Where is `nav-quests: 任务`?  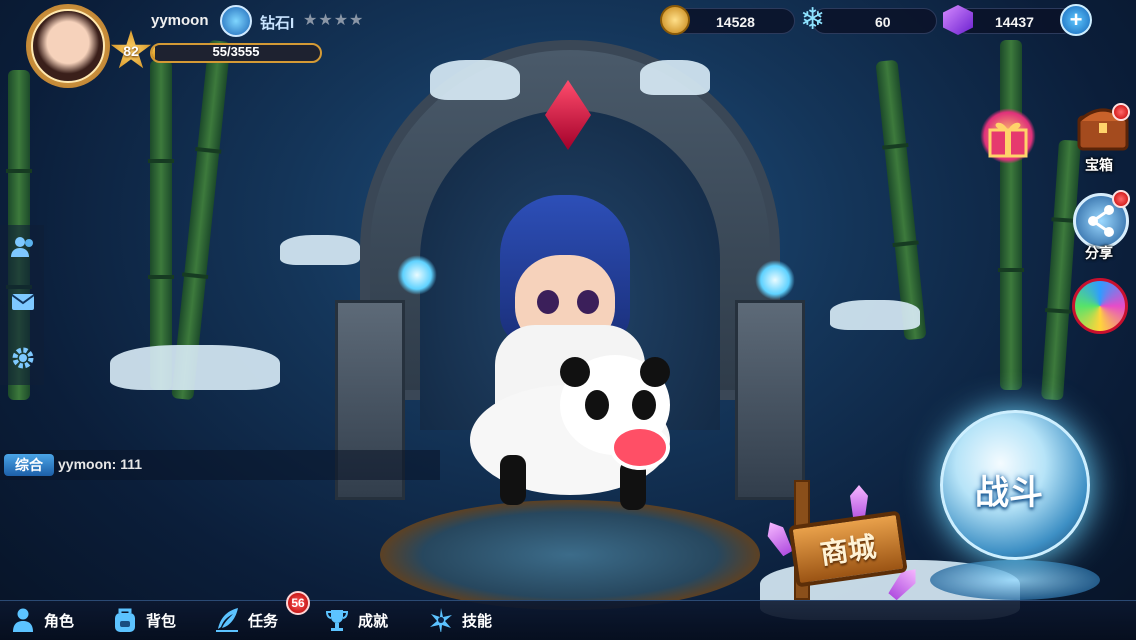
nav-quests: 任务 is located at coordinates (246, 620).